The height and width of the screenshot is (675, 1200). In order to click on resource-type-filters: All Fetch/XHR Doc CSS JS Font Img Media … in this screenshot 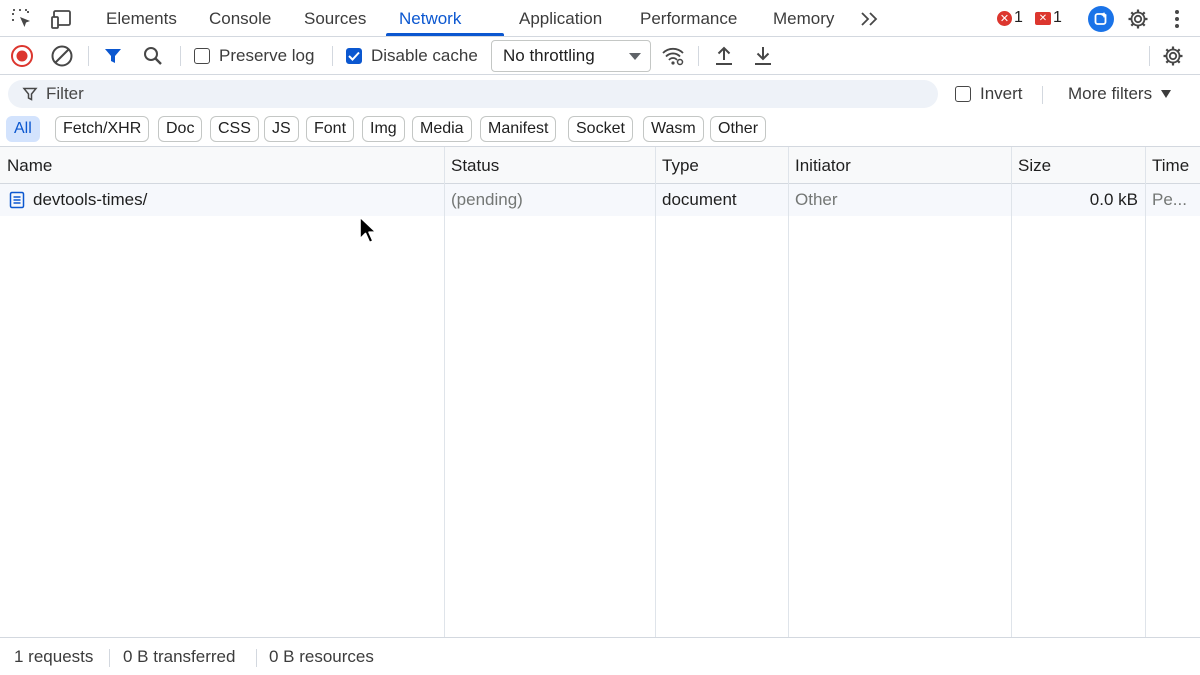, I will do `click(600, 129)`.